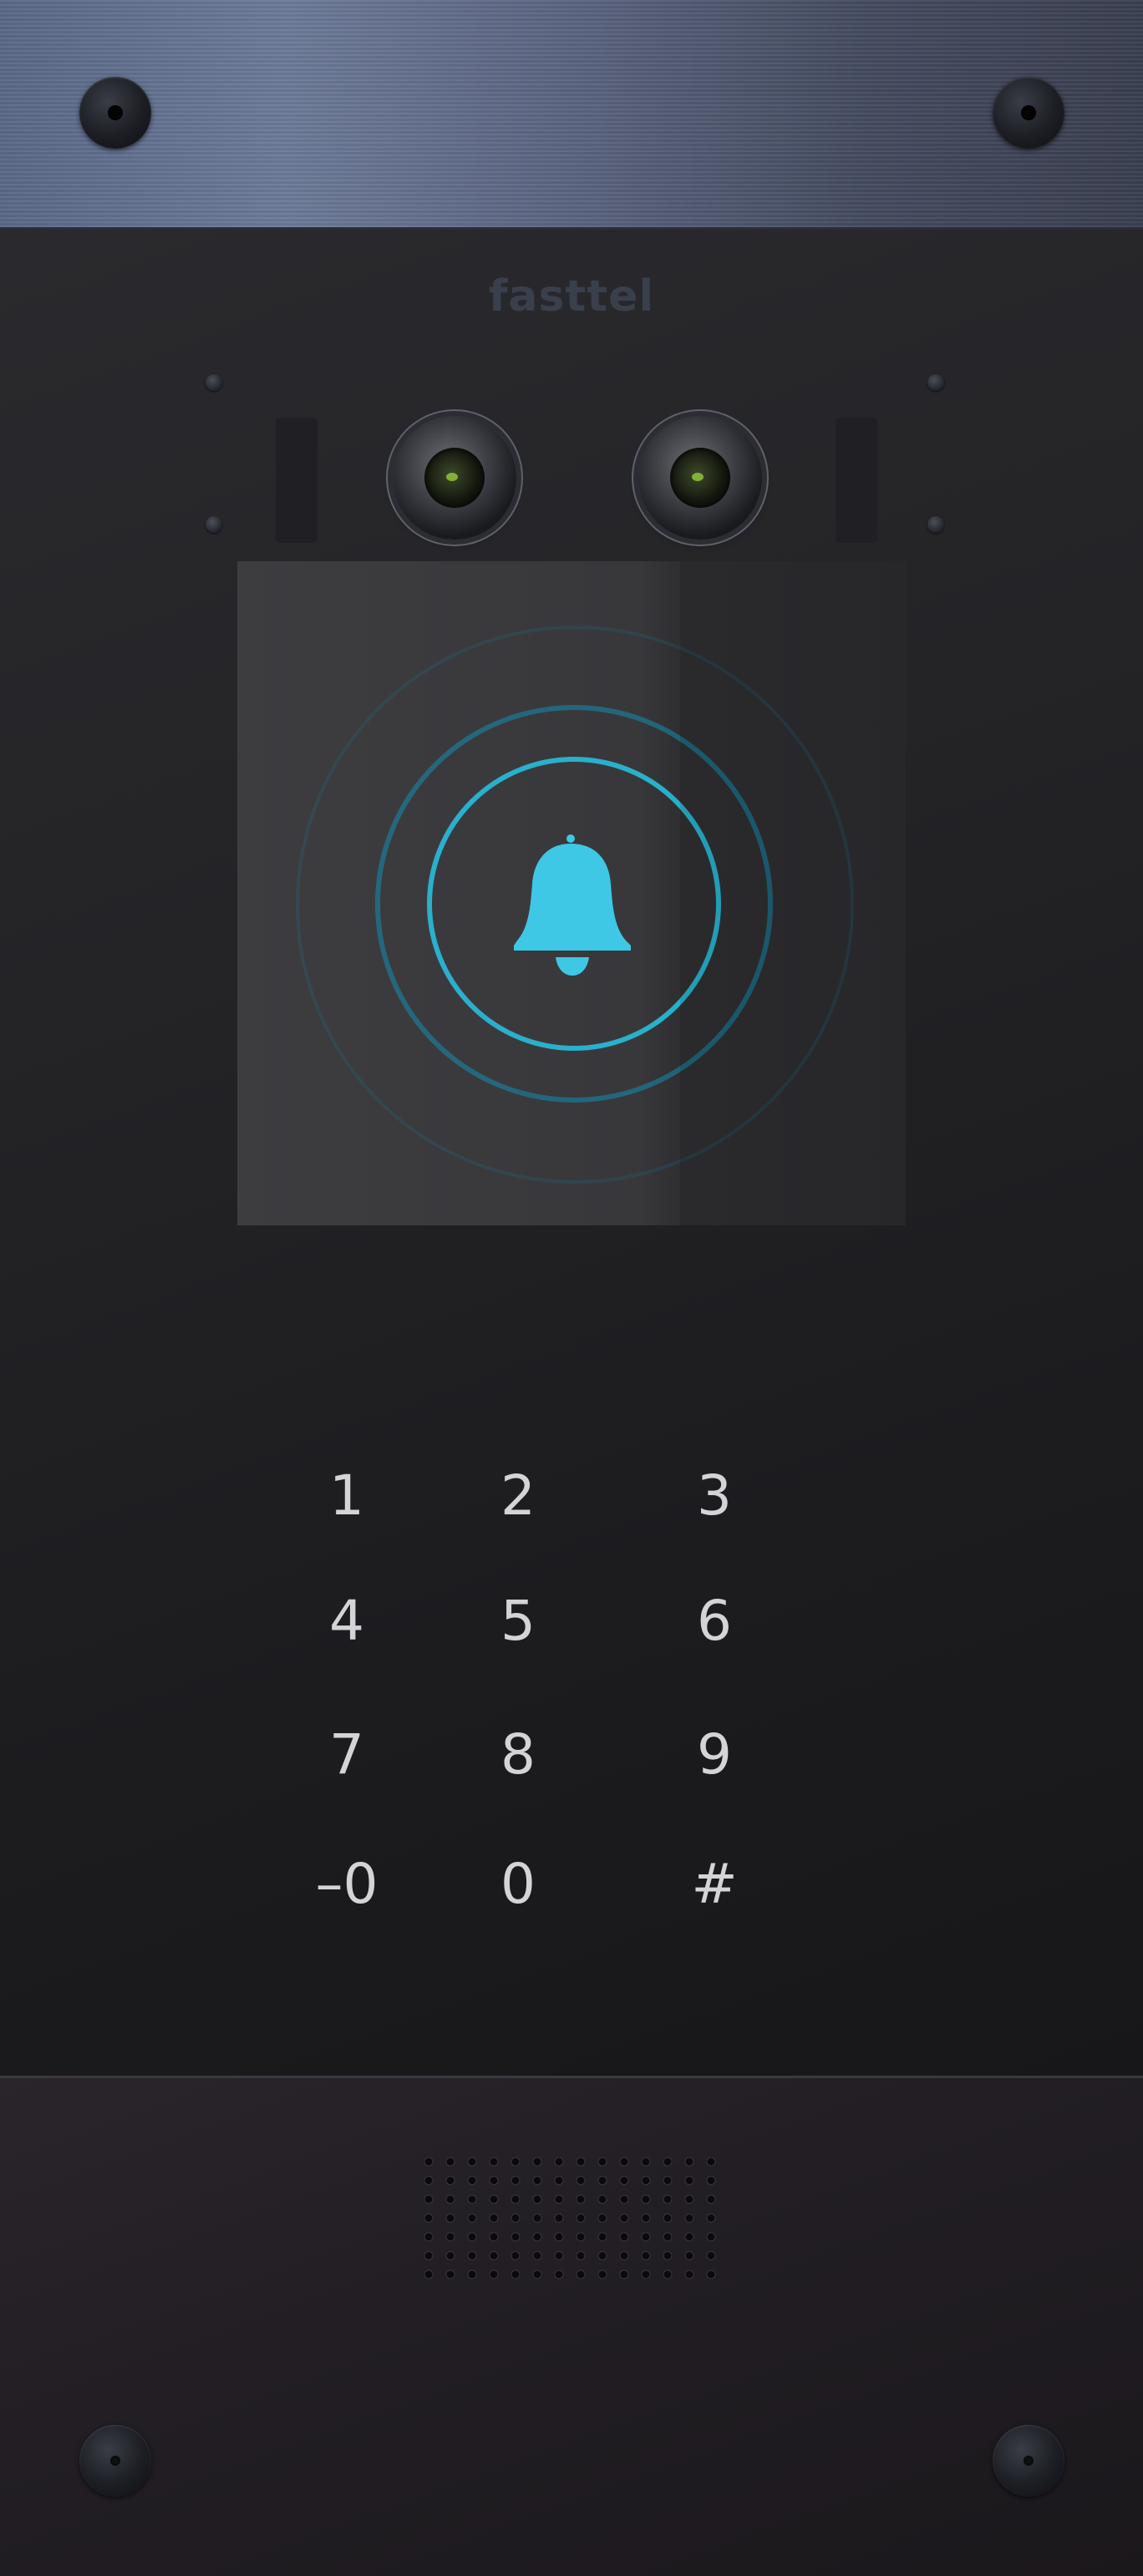 This screenshot has width=1143, height=2576. Describe the element at coordinates (572, 907) in the screenshot. I see `bell-icon` at that location.